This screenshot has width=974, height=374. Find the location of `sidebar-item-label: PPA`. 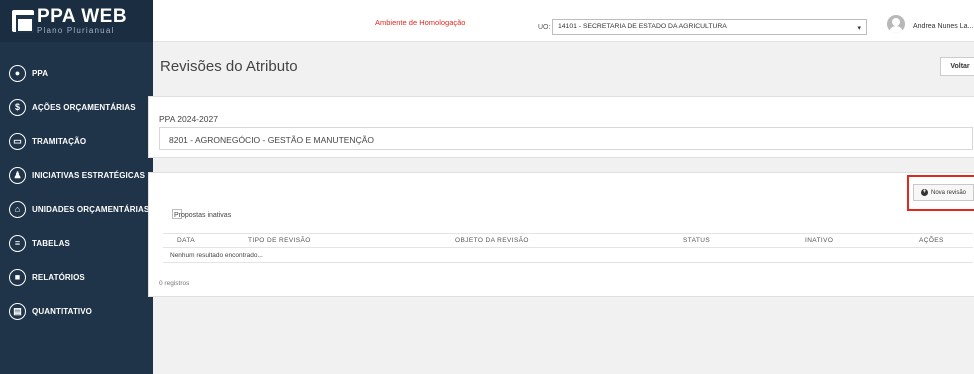

sidebar-item-label: PPA is located at coordinates (40, 73).